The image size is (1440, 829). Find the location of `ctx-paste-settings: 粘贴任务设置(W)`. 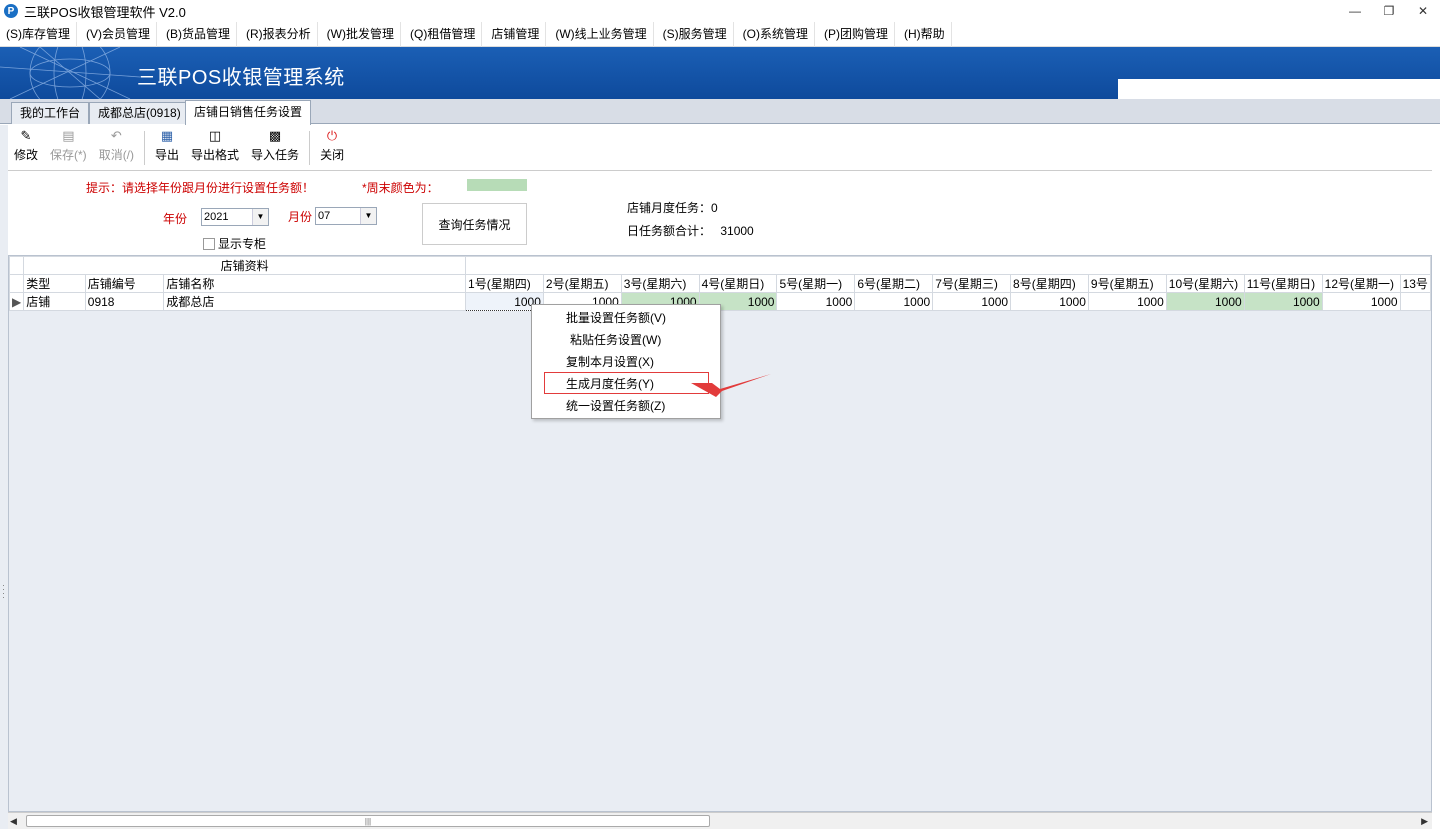

ctx-paste-settings: 粘贴任务设置(W) is located at coordinates (626, 340).